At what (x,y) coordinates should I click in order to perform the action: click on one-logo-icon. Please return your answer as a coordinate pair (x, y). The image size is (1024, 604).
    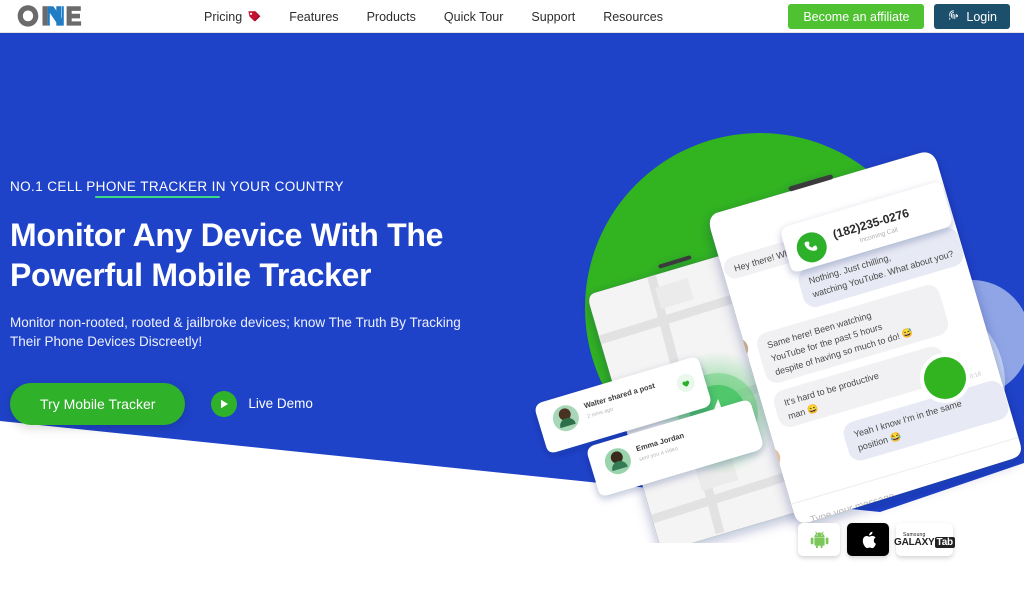
    Looking at the image, I should click on (49, 16).